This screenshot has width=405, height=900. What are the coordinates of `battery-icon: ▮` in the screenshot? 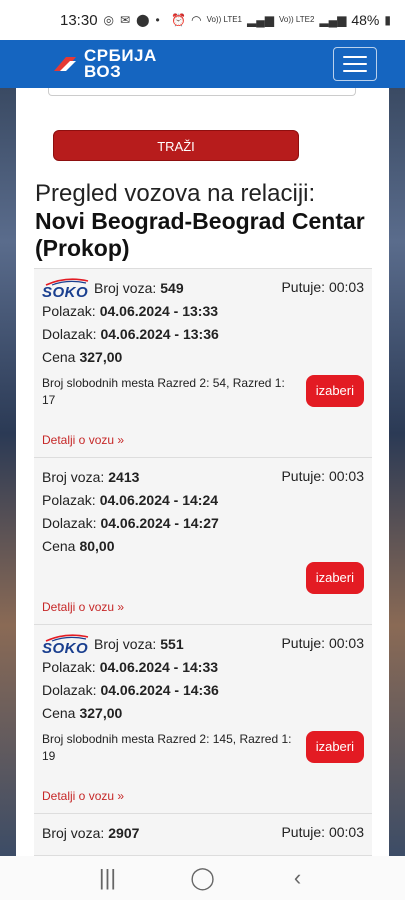 It's located at (387, 20).